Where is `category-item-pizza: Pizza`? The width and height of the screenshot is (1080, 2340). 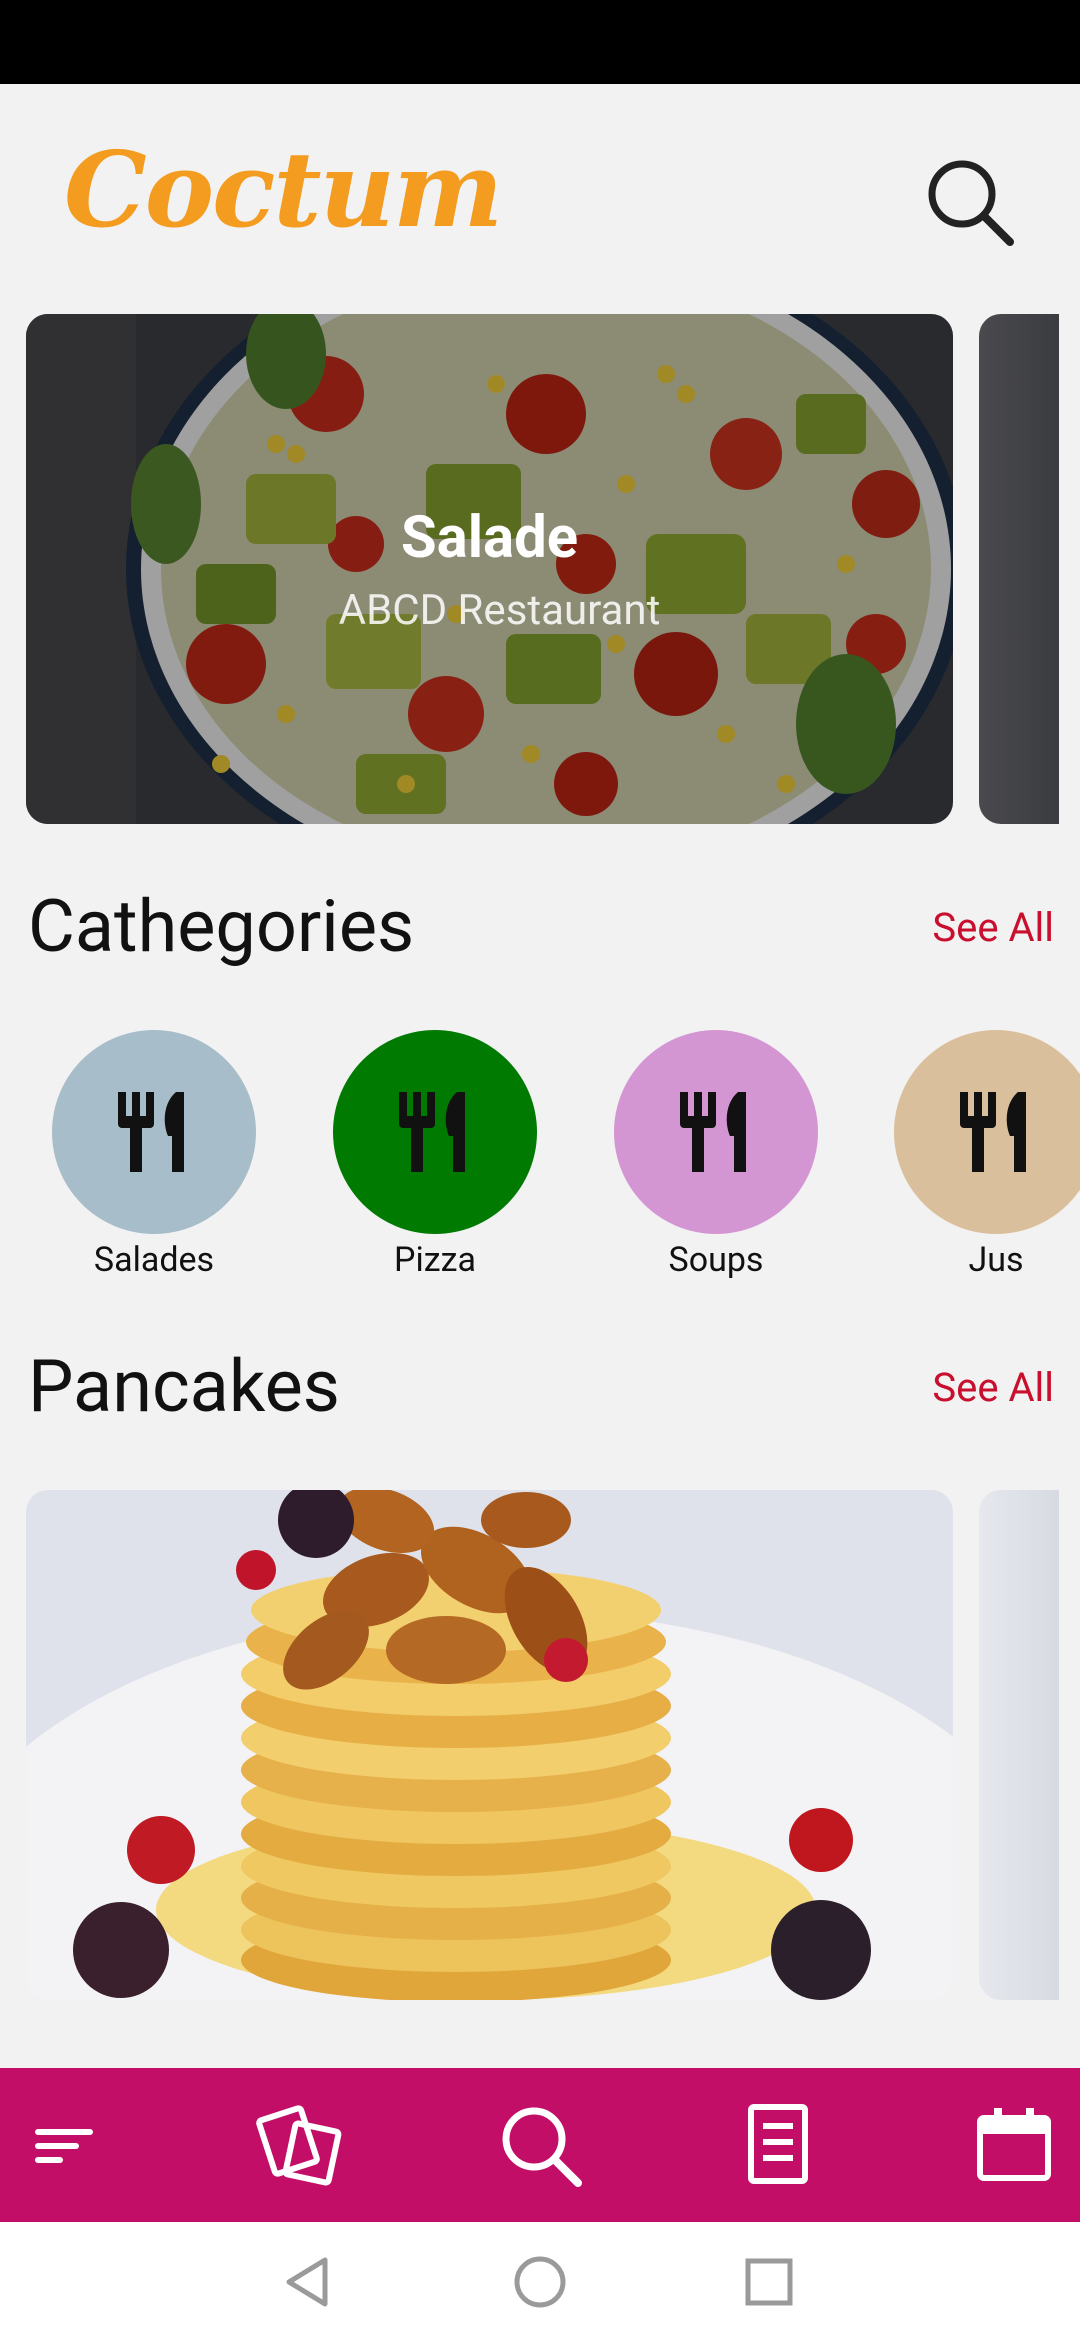 category-item-pizza: Pizza is located at coordinates (435, 1155).